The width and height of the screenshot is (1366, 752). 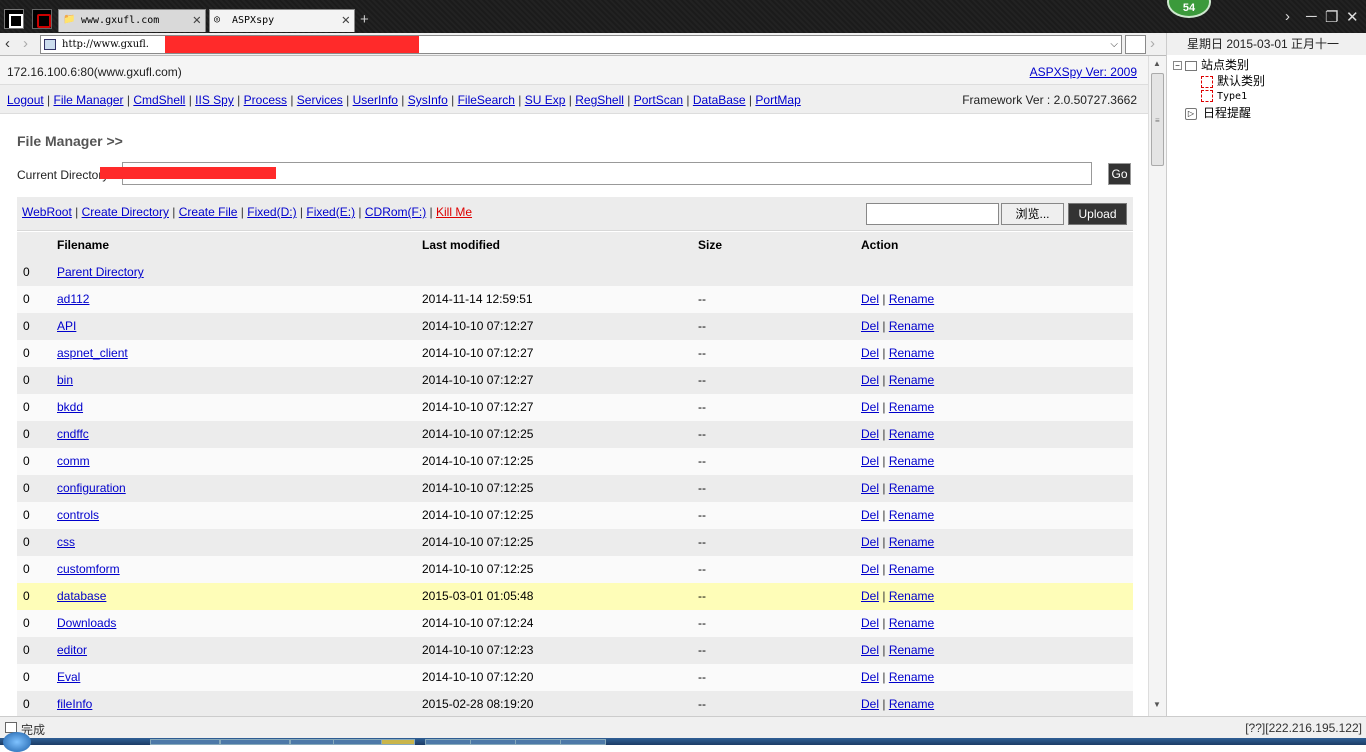 What do you see at coordinates (375, 100) in the screenshot?
I see `nav-userinfo: UserInfo` at bounding box center [375, 100].